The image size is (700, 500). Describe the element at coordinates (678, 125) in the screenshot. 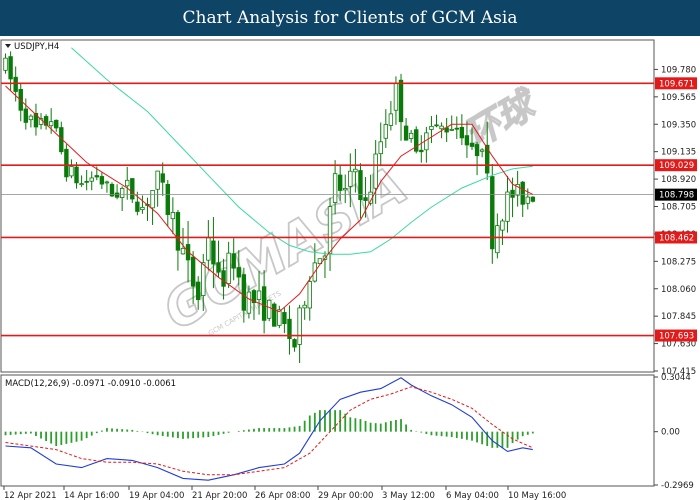

I see `price-y-tick-label: 109.350` at that location.